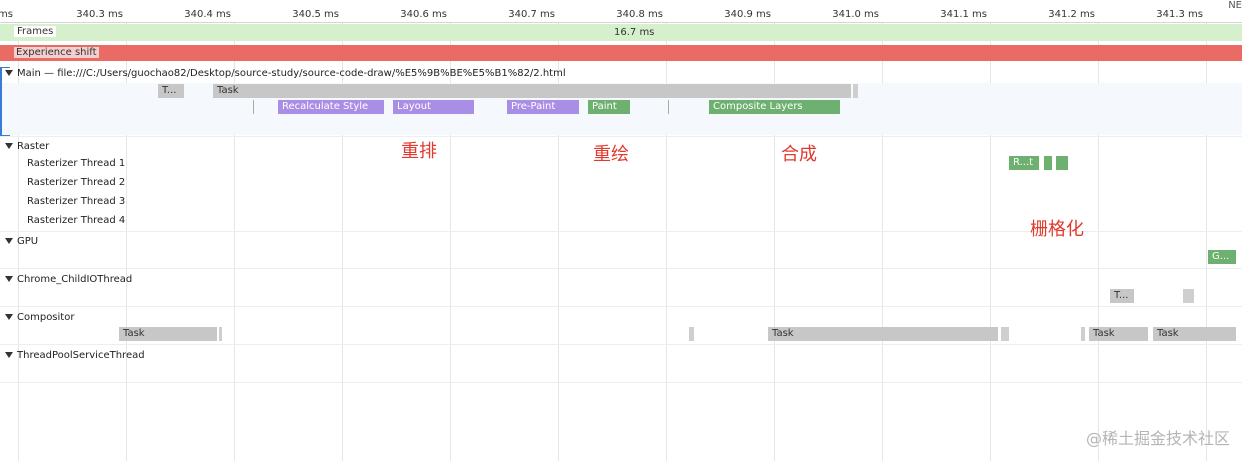 The image size is (1242, 461). Describe the element at coordinates (1157, 438) in the screenshot. I see `watermark: @稀土掘金技术社区` at that location.